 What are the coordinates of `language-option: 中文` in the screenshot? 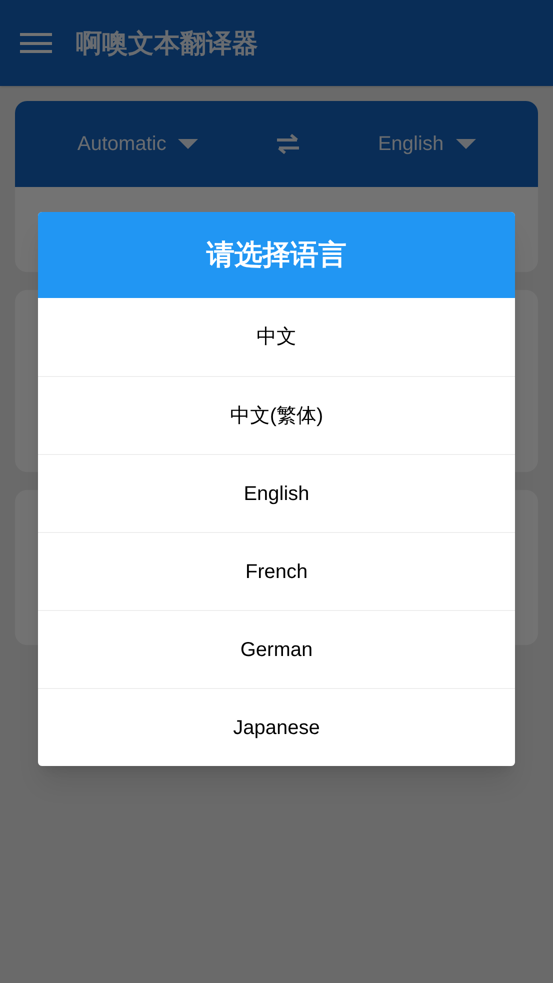 It's located at (276, 337).